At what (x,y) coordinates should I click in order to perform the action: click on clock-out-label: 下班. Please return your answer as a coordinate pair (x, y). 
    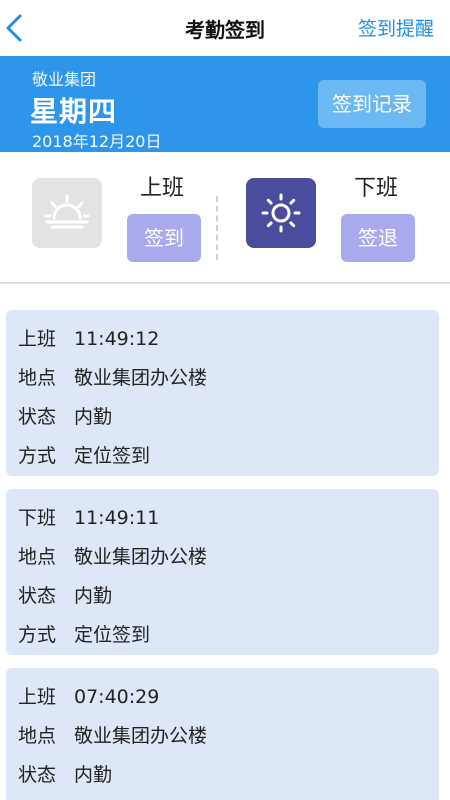
    Looking at the image, I should click on (376, 188).